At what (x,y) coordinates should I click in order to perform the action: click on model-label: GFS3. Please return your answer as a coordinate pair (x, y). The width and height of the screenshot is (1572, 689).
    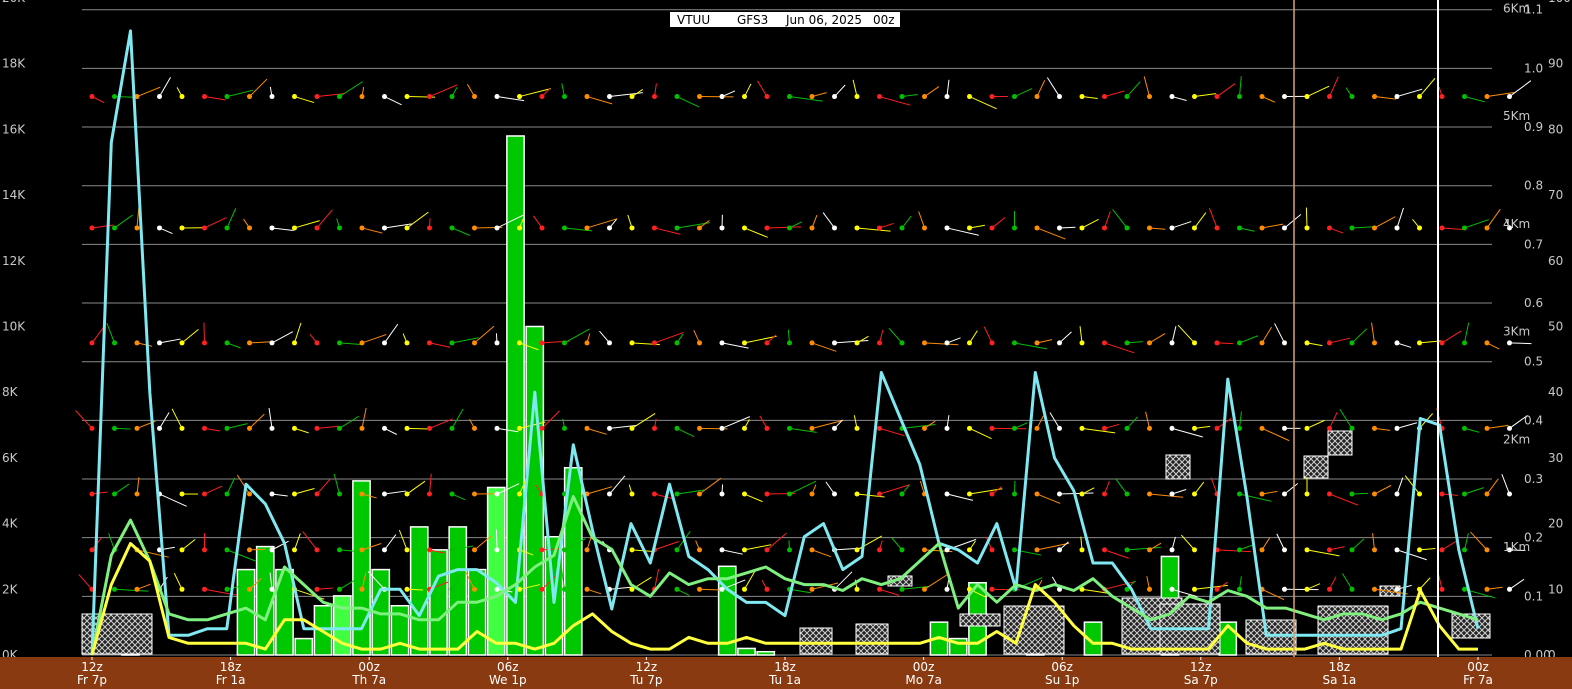
    Looking at the image, I should click on (752, 20).